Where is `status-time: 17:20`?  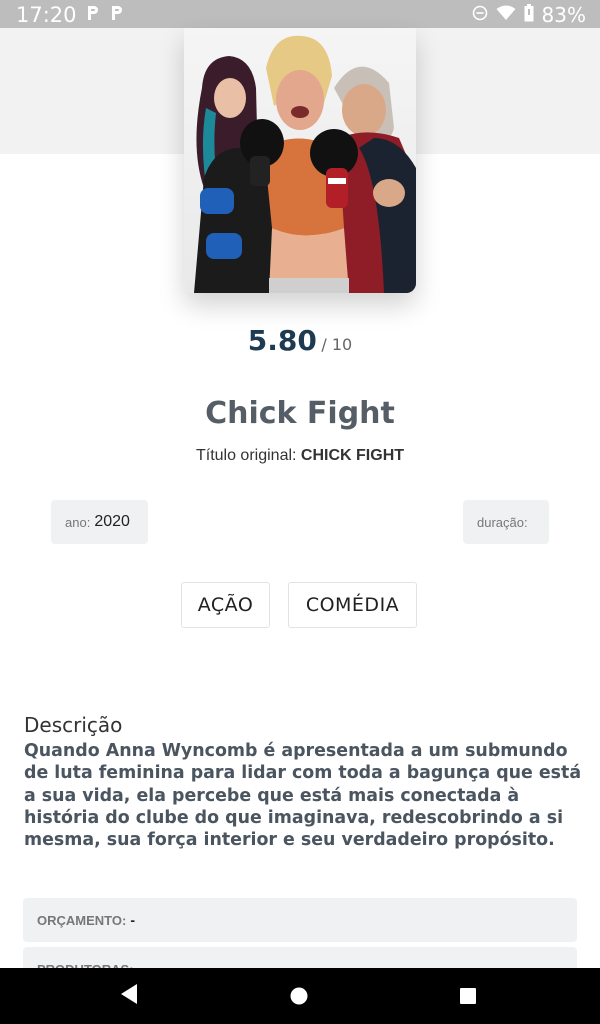
status-time: 17:20 is located at coordinates (46, 15).